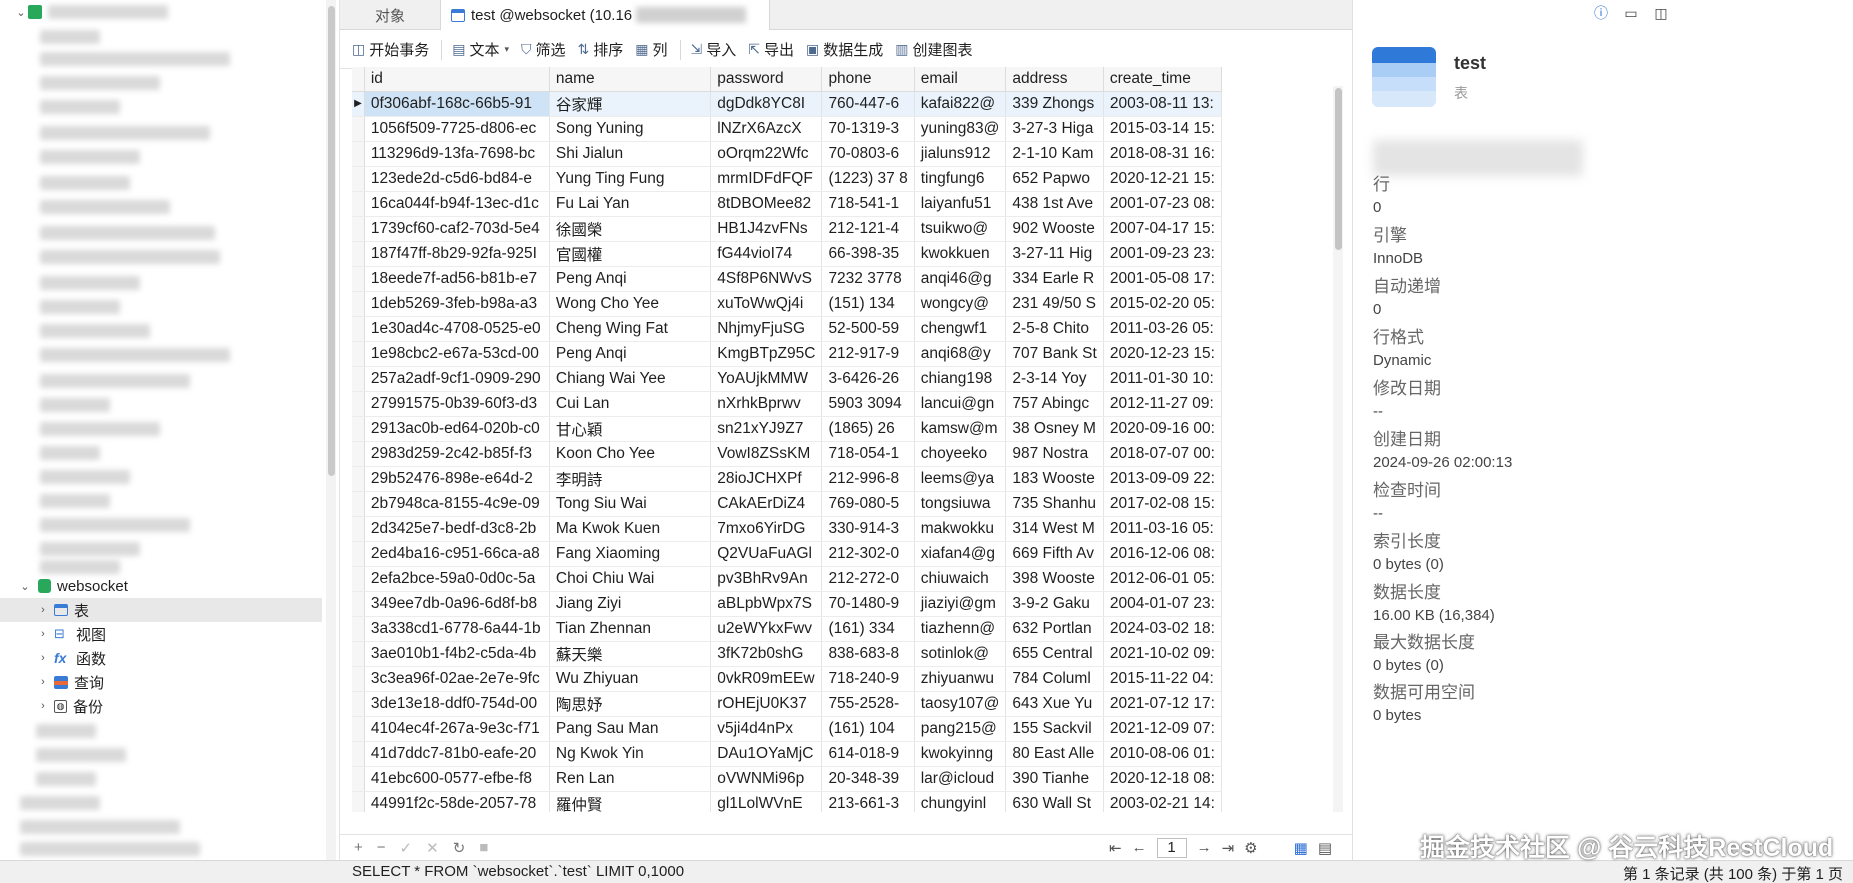 This screenshot has width=1853, height=883. I want to click on cell-id: 0f306abf-168c-66b5-91, so click(457, 104).